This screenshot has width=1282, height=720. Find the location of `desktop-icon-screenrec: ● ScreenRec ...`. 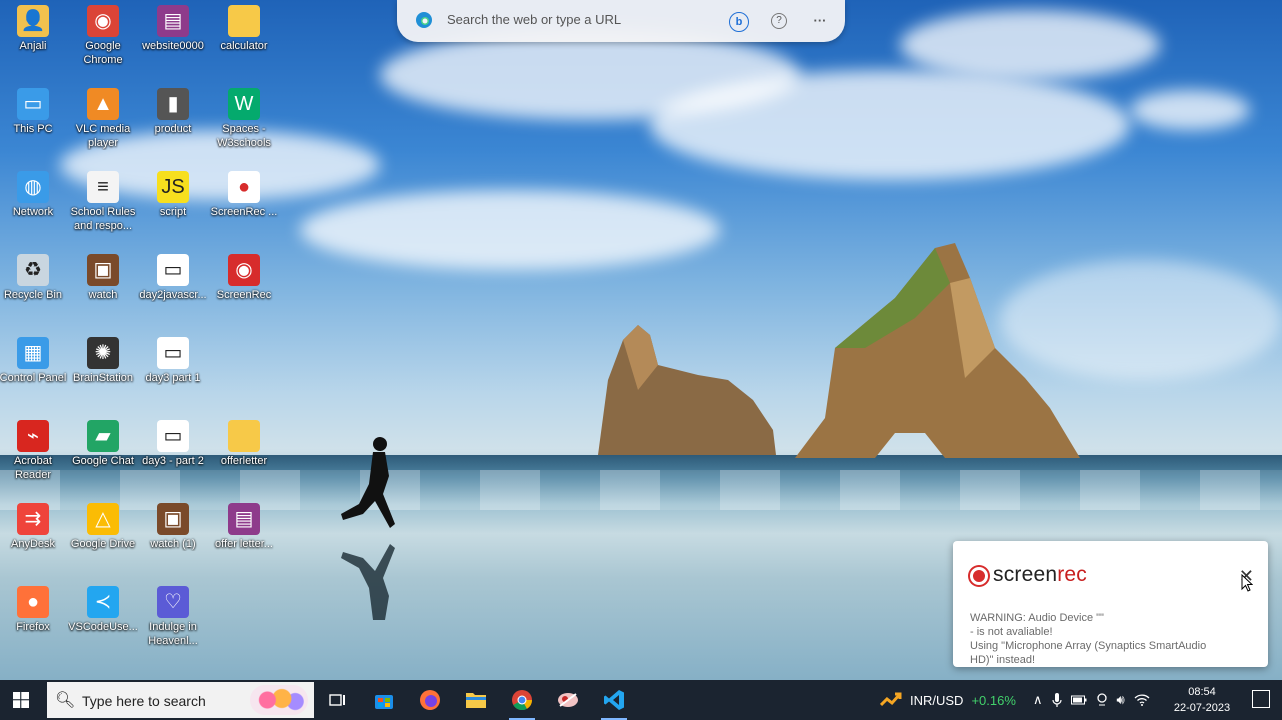

desktop-icon-screenrec: ● ScreenRec ... is located at coordinates (244, 195).